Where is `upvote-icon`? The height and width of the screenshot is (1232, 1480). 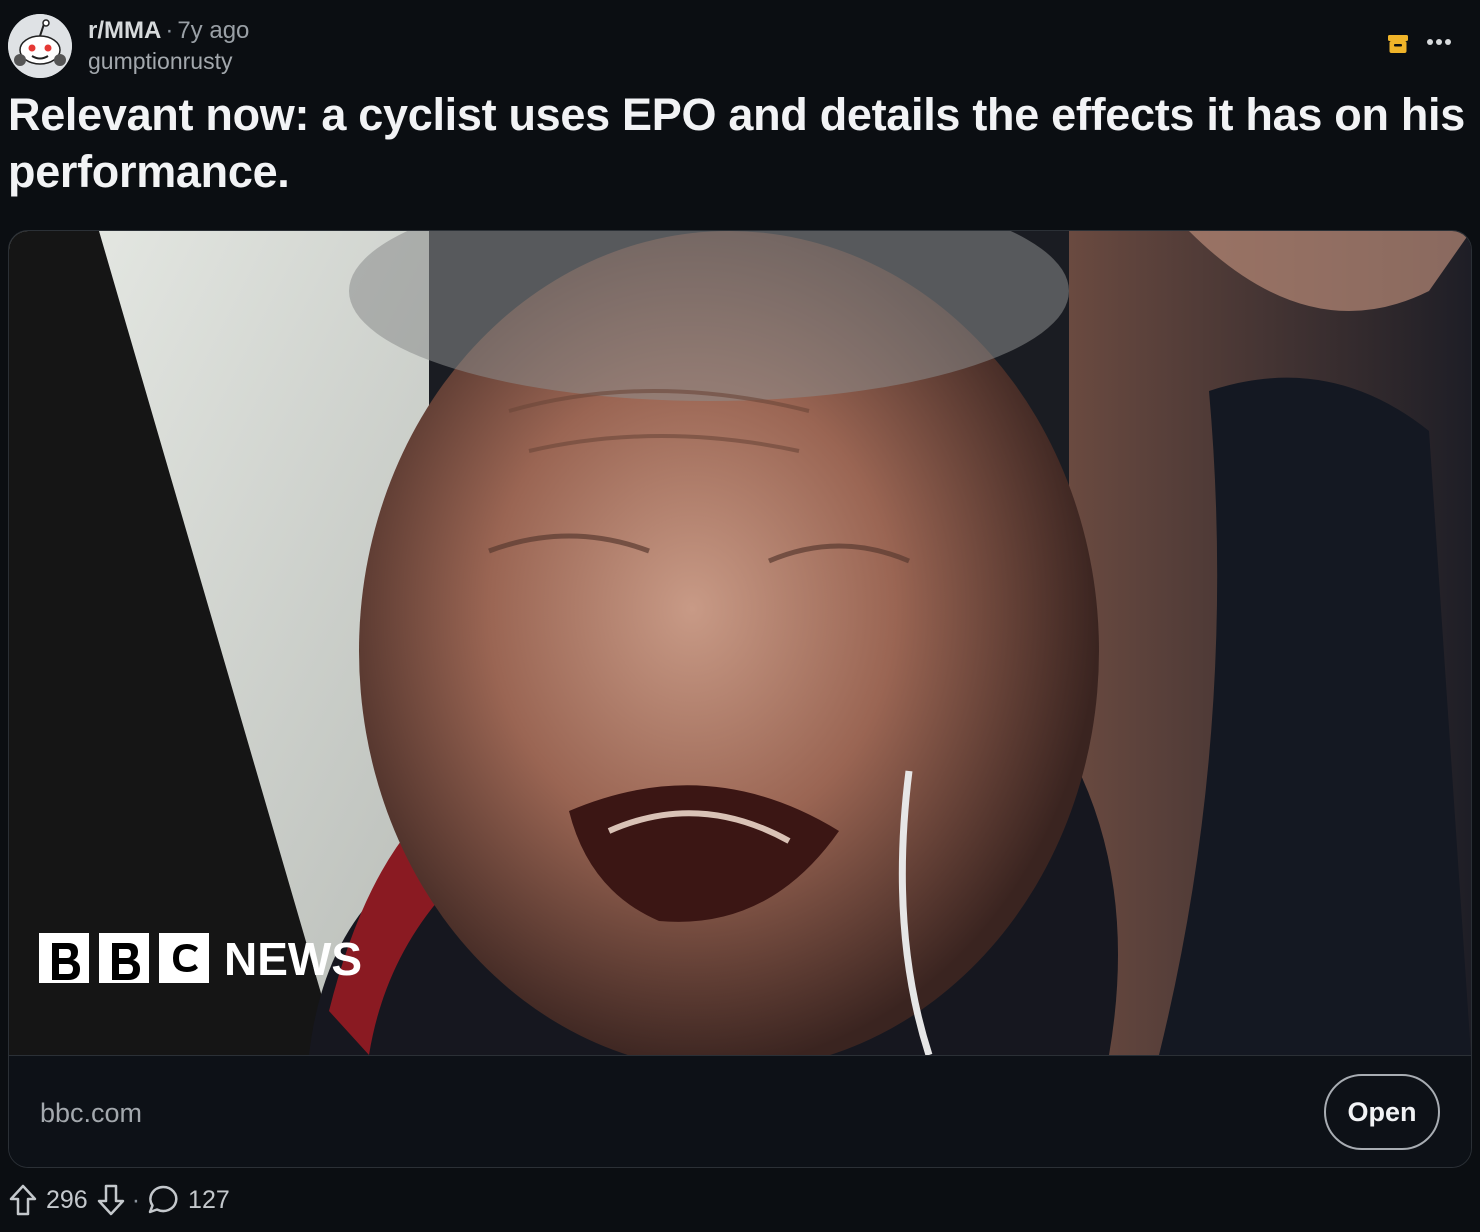
upvote-icon is located at coordinates (23, 1200).